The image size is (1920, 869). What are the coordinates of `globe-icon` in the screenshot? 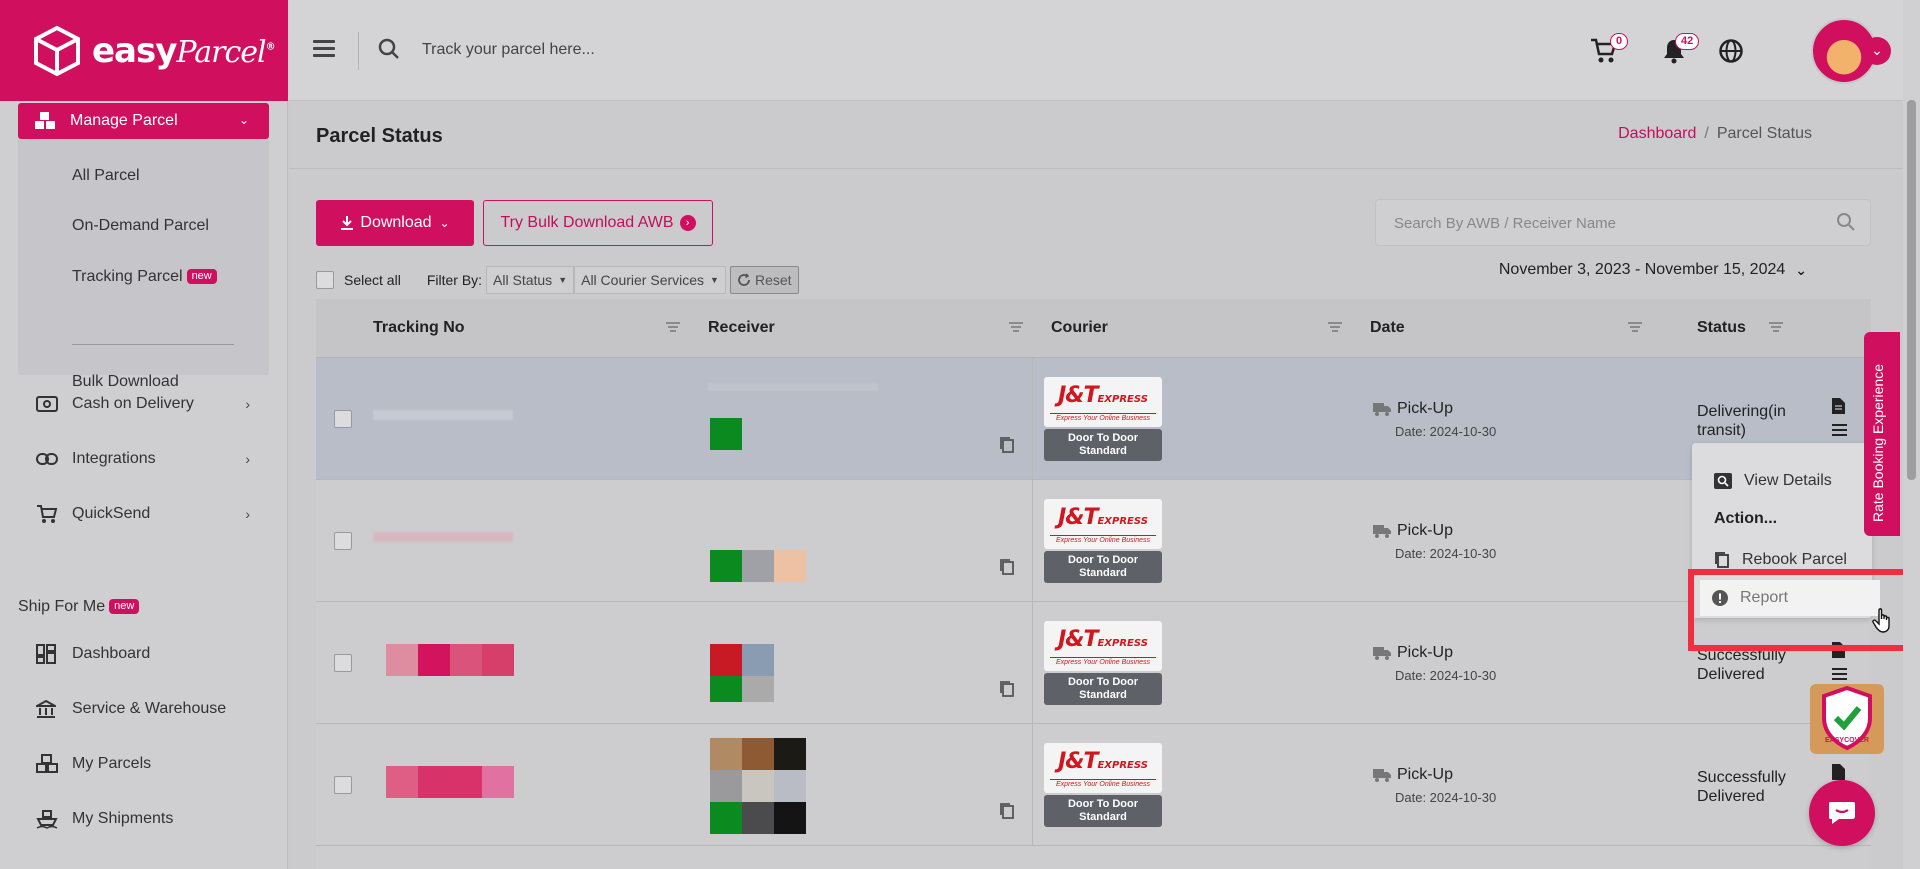 It's located at (1731, 51).